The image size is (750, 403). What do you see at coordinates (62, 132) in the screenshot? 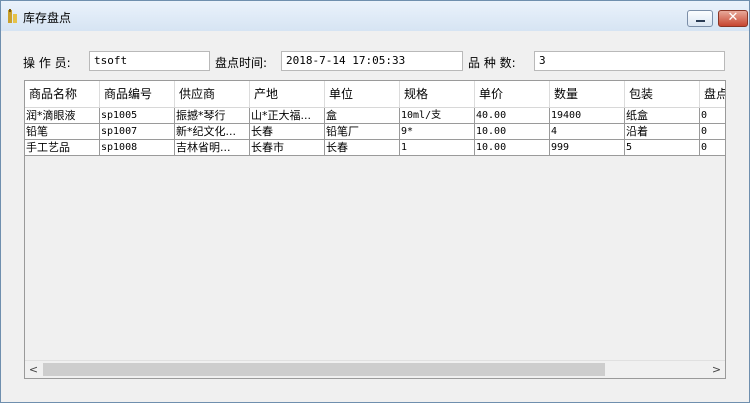
I see `table-cell: 铅笔` at bounding box center [62, 132].